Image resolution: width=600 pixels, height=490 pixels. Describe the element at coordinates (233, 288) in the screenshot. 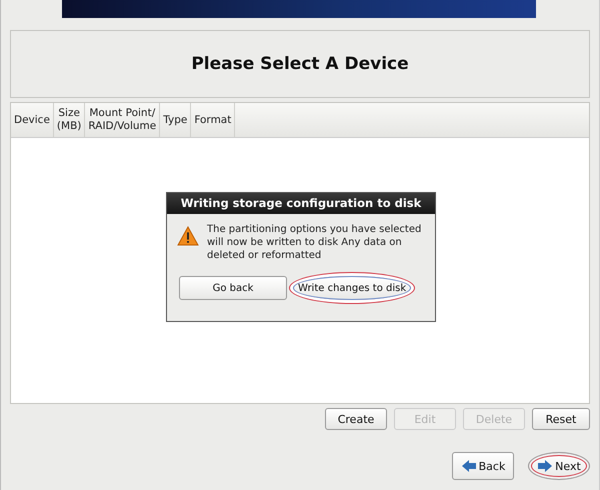

I see `dialog-button: Go back` at that location.